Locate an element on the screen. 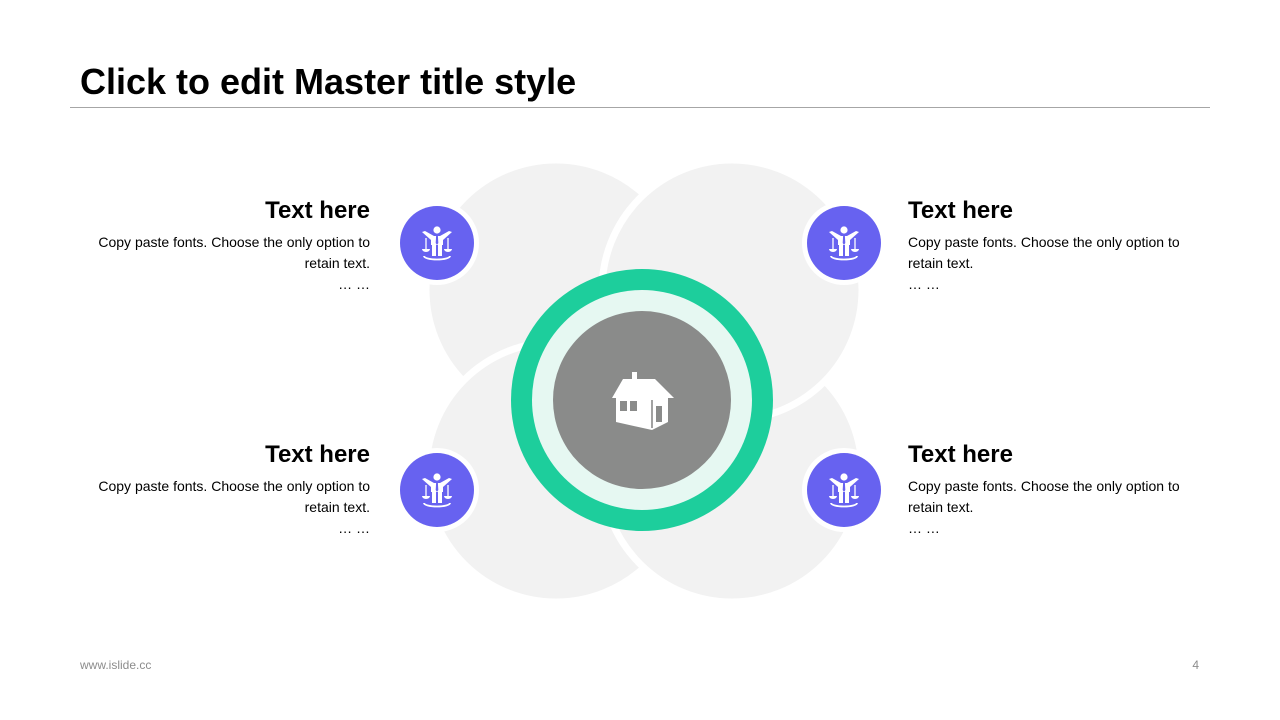  center-hub is located at coordinates (642, 400).